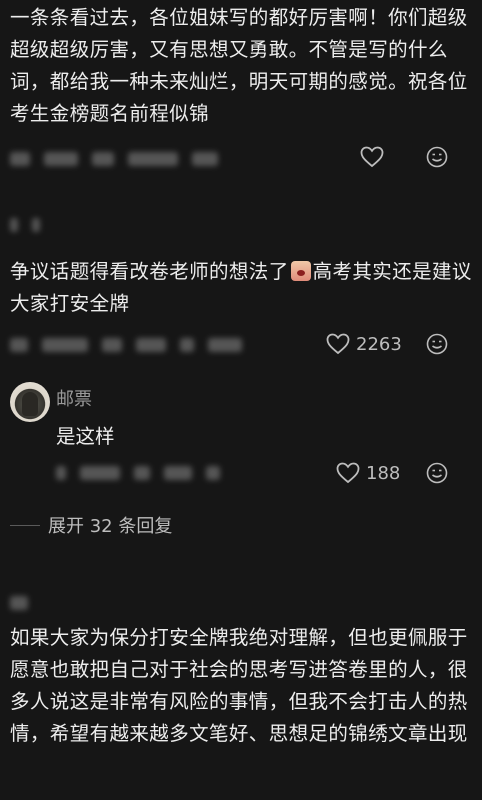  What do you see at coordinates (166, 474) in the screenshot?
I see `reply-meta-blurred` at bounding box center [166, 474].